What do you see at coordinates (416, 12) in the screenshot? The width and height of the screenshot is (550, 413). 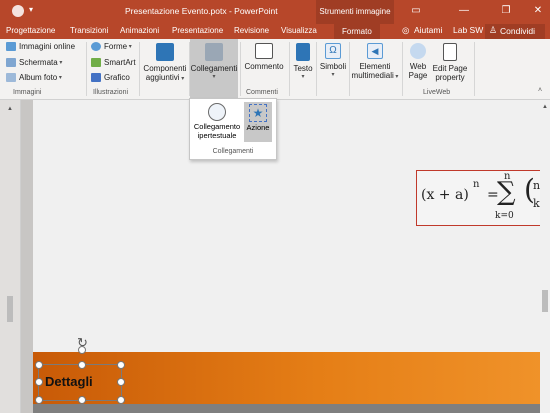 I see `ribbon-display-icon: ▭` at bounding box center [416, 12].